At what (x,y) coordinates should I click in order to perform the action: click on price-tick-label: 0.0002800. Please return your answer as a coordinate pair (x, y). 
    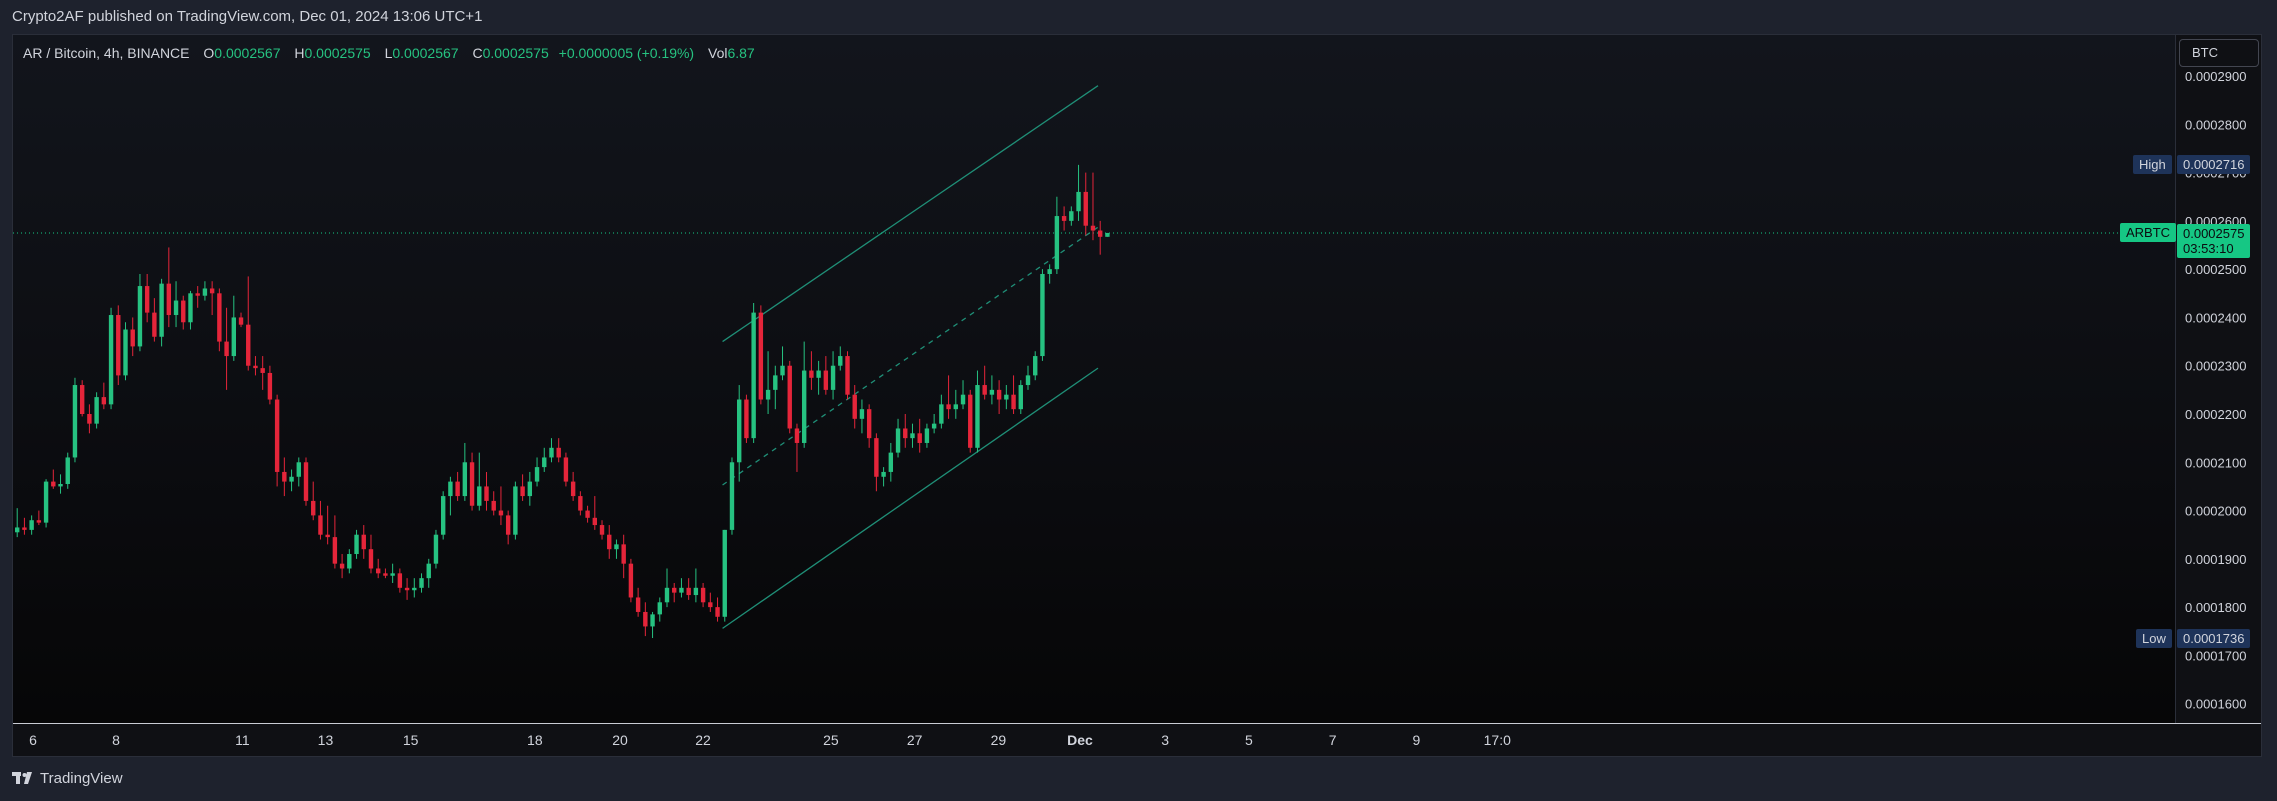
    Looking at the image, I should click on (2215, 124).